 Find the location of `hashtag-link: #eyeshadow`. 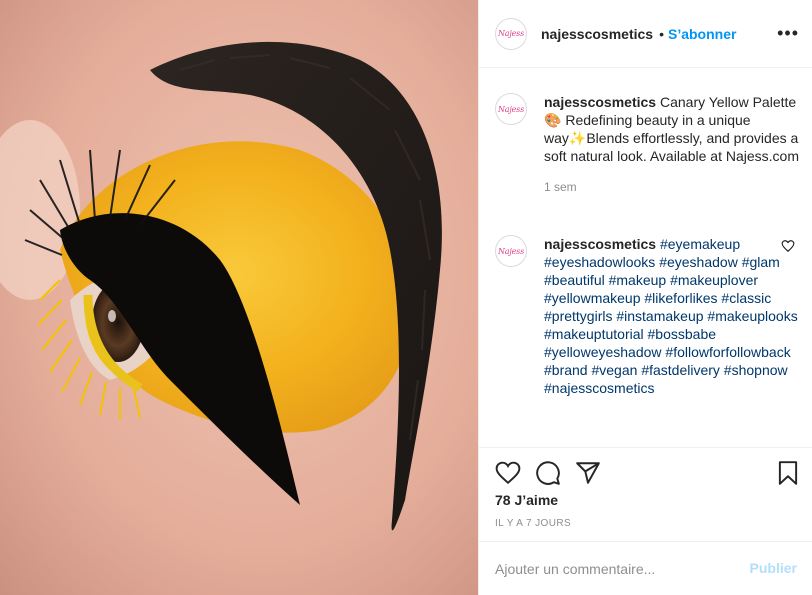

hashtag-link: #eyeshadow is located at coordinates (698, 262).